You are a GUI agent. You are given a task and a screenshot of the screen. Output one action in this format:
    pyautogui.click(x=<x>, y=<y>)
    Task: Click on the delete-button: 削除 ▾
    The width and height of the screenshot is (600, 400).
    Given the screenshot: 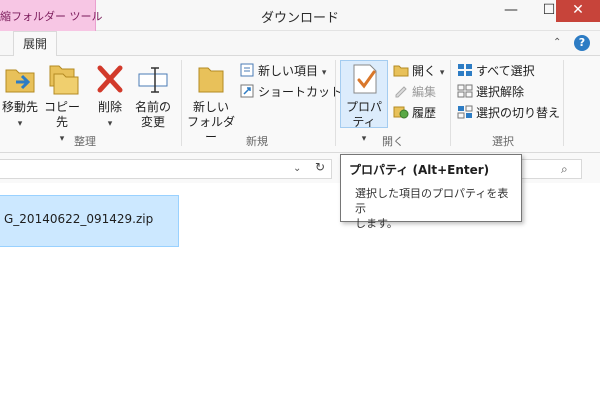 What is the action you would take?
    pyautogui.click(x=110, y=97)
    